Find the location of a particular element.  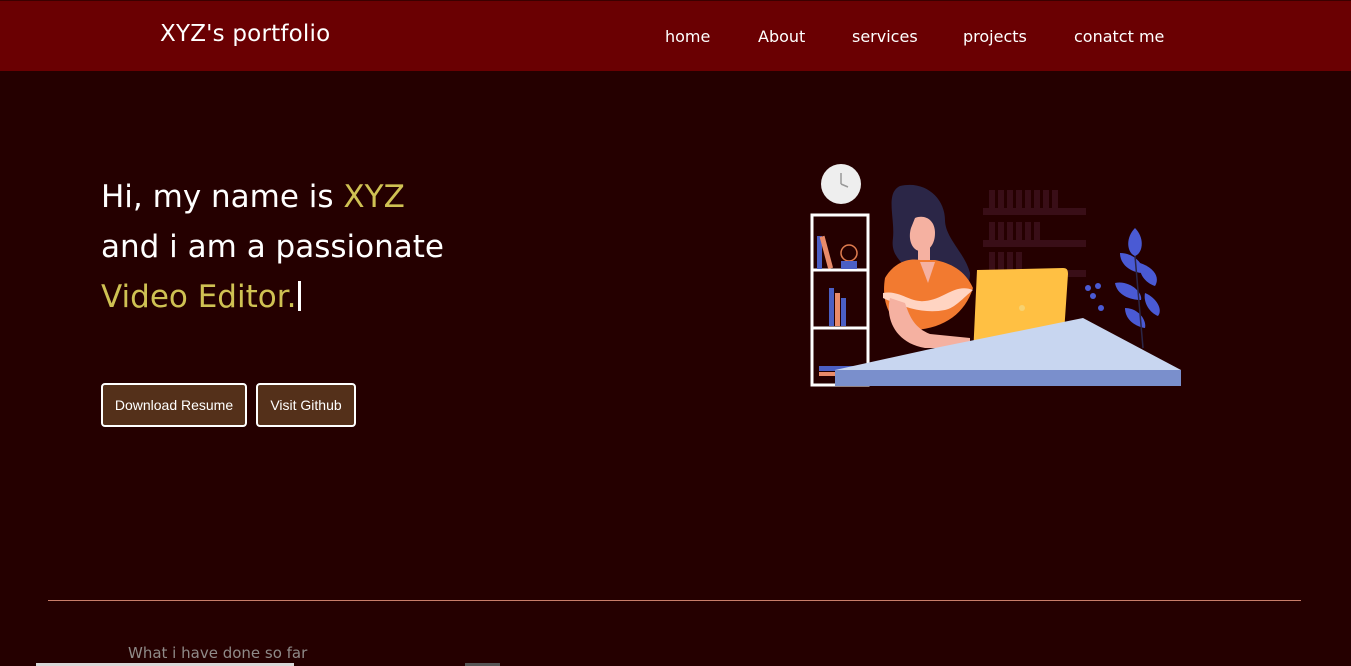

hero-illustration is located at coordinates (995, 275).